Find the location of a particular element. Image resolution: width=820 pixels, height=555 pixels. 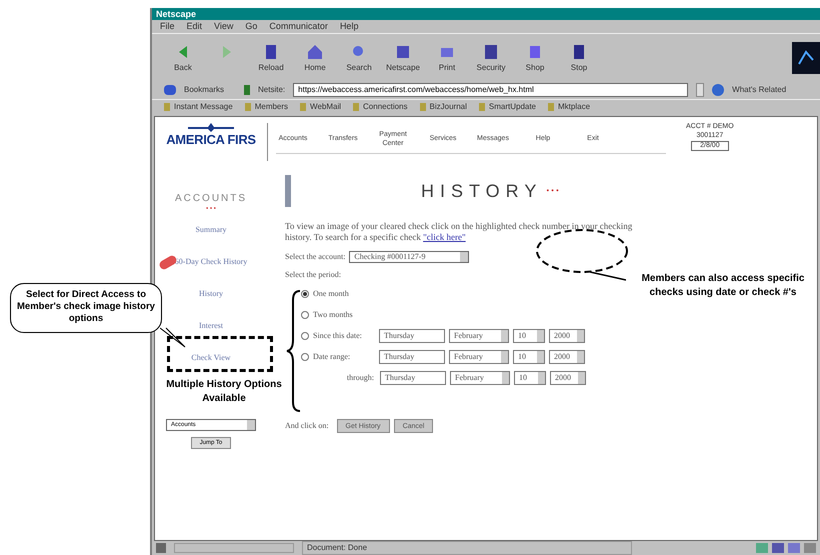

link: "click here" is located at coordinates (444, 237).